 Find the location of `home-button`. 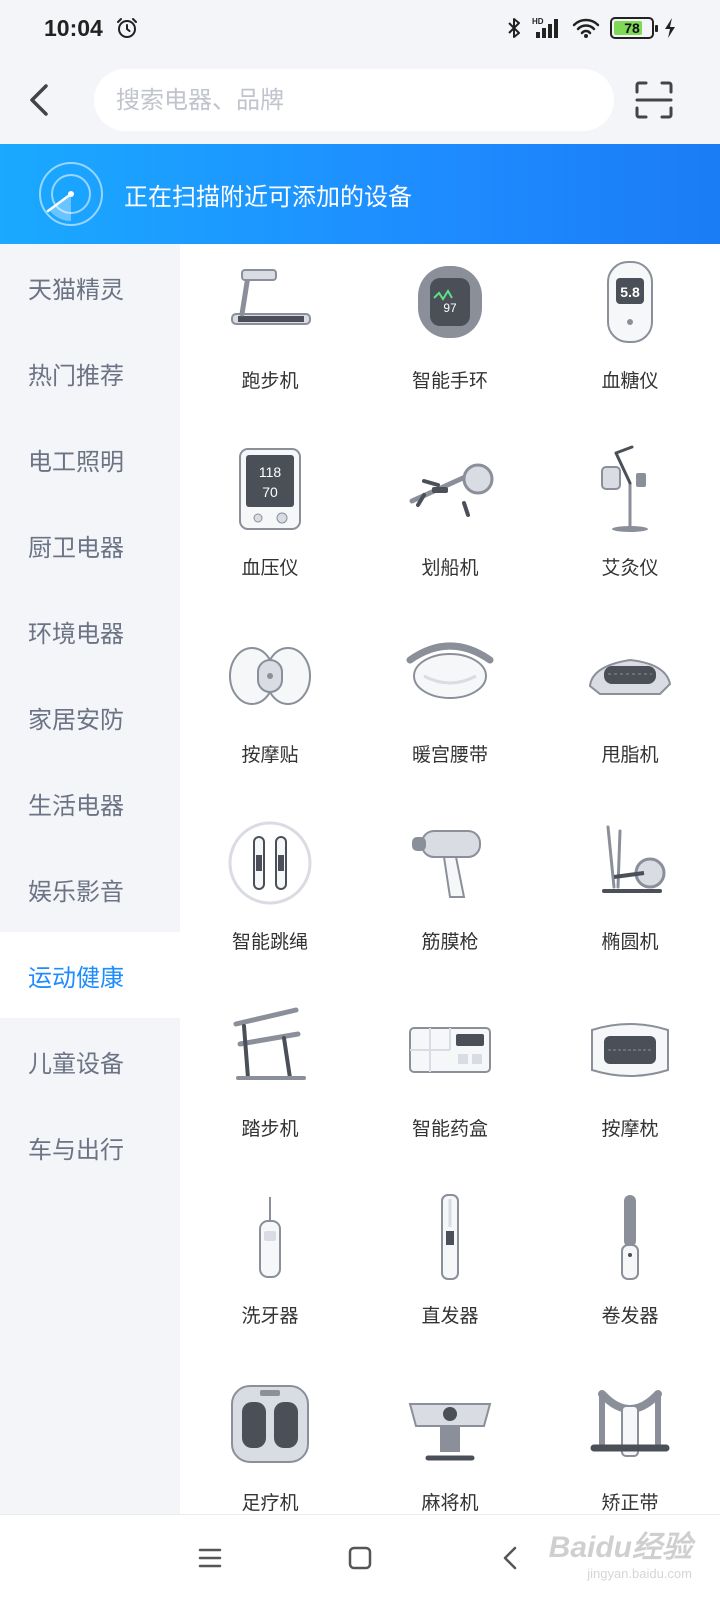

home-button is located at coordinates (360, 1558).